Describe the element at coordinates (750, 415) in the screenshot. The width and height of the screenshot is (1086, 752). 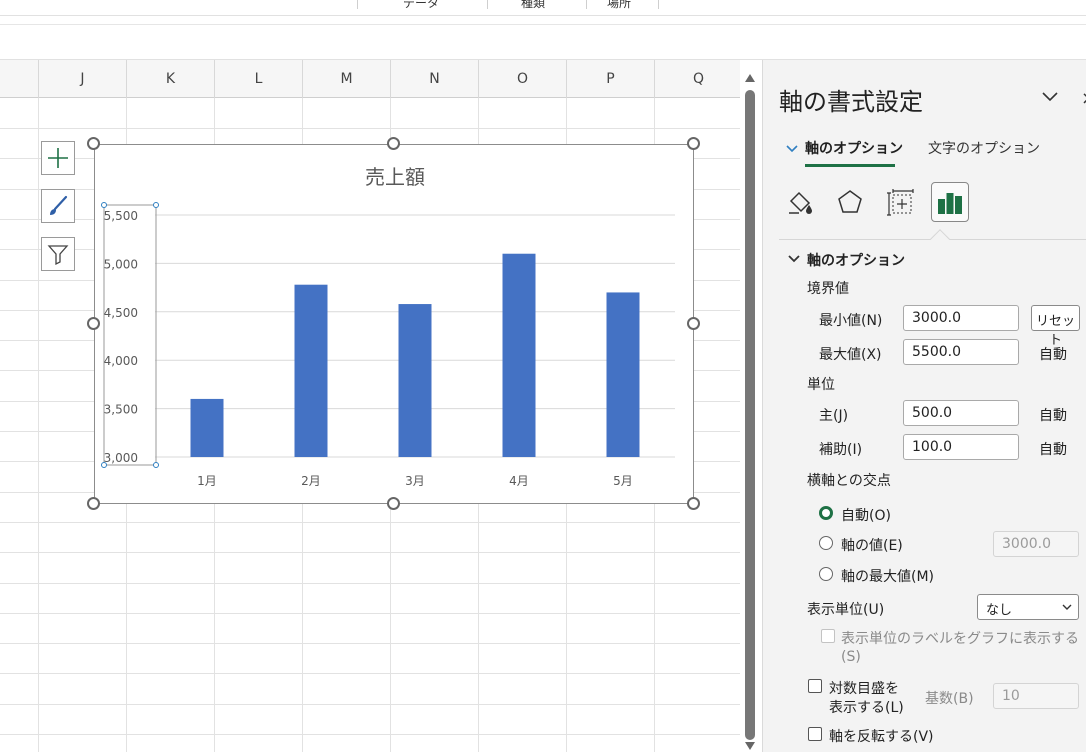
I see `scroll-thumb` at that location.